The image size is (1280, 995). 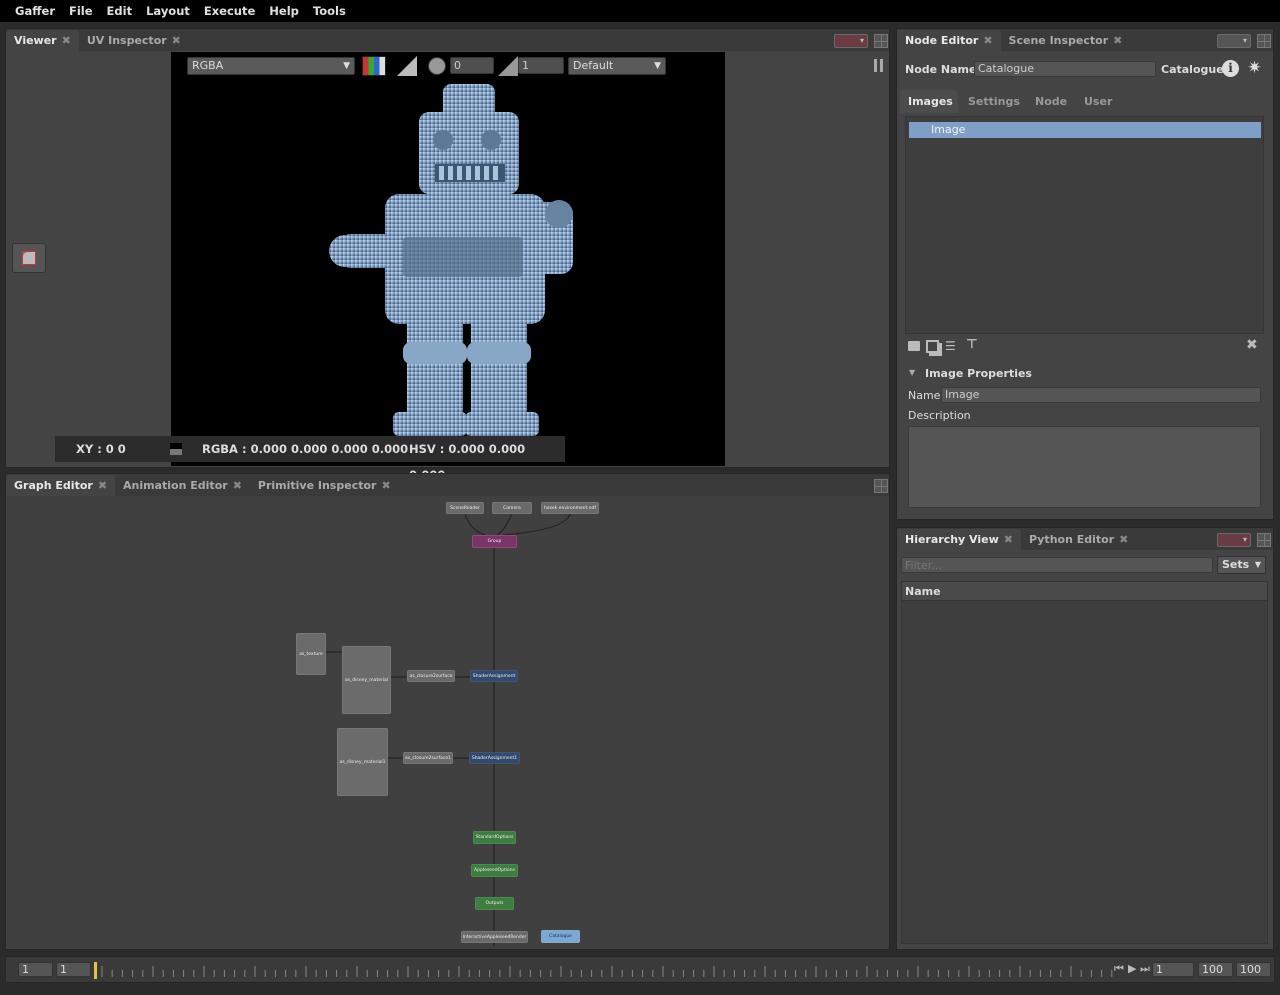 I want to click on node-shader-assignment: ShaderAssignment, so click(x=494, y=676).